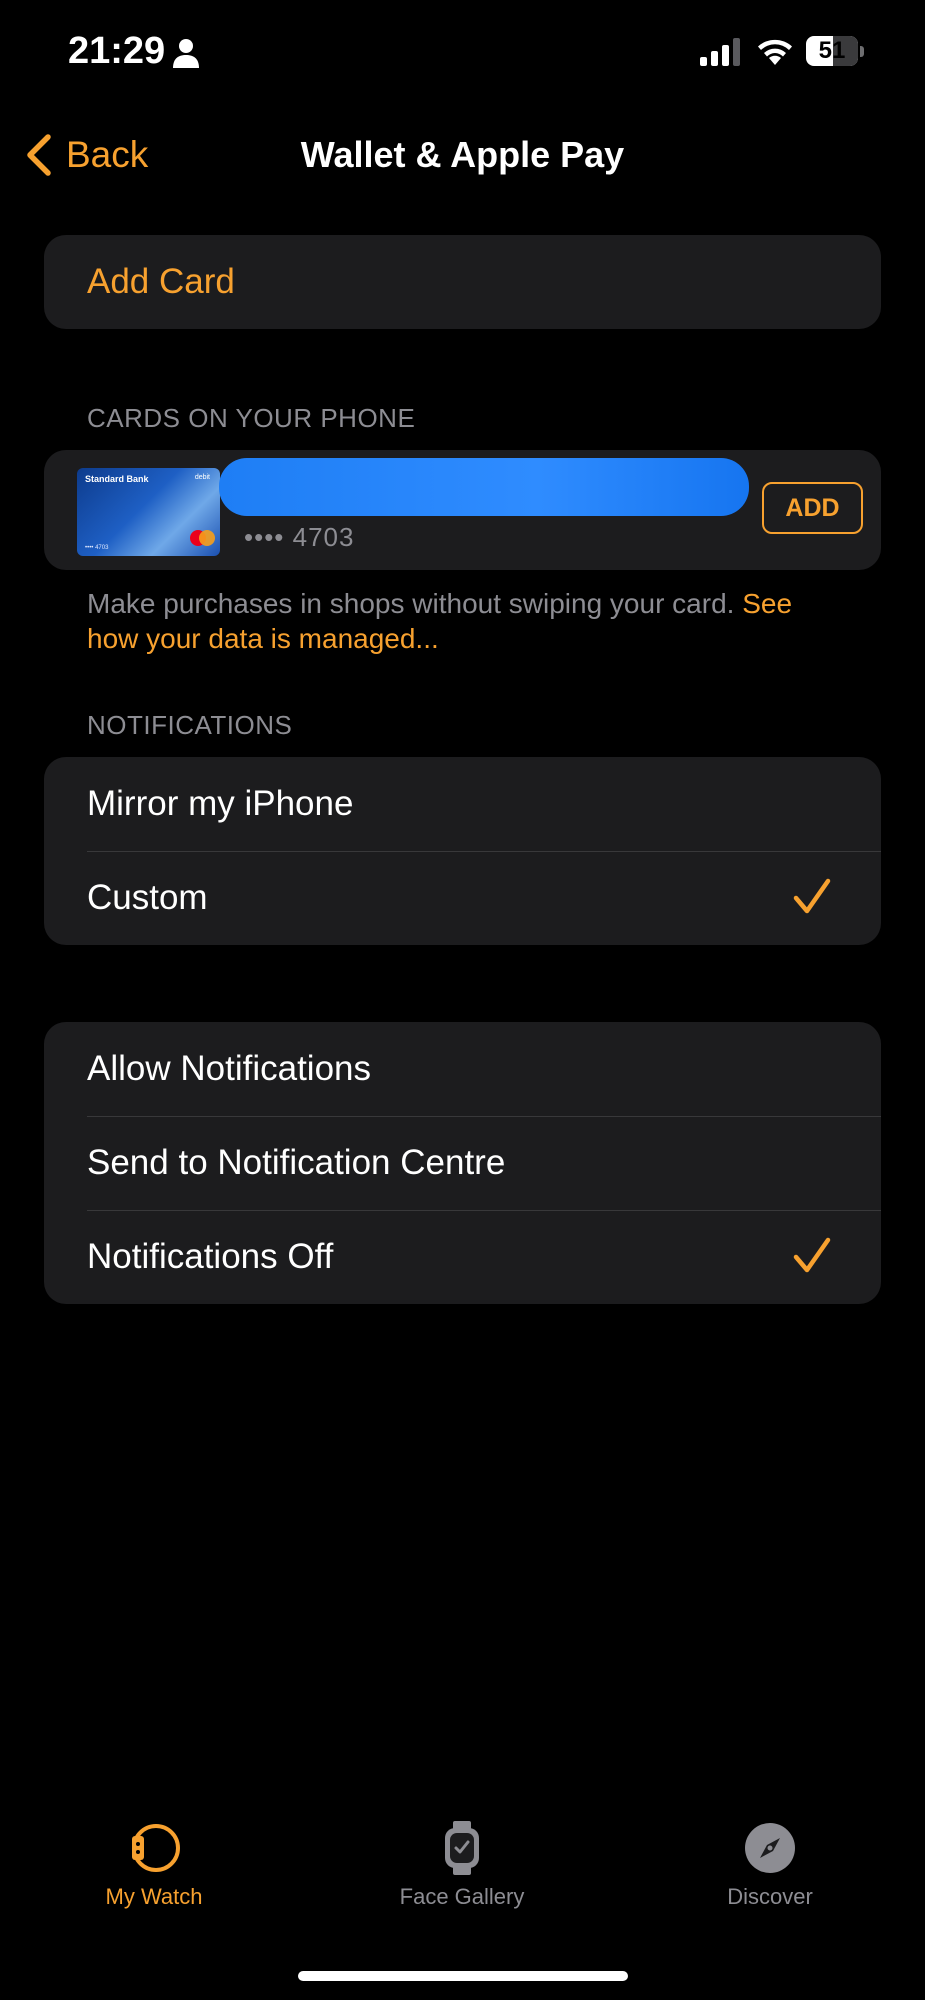 This screenshot has width=925, height=2000. What do you see at coordinates (462, 804) in the screenshot?
I see `option-mirror-iphone: Mirror my iPhone` at bounding box center [462, 804].